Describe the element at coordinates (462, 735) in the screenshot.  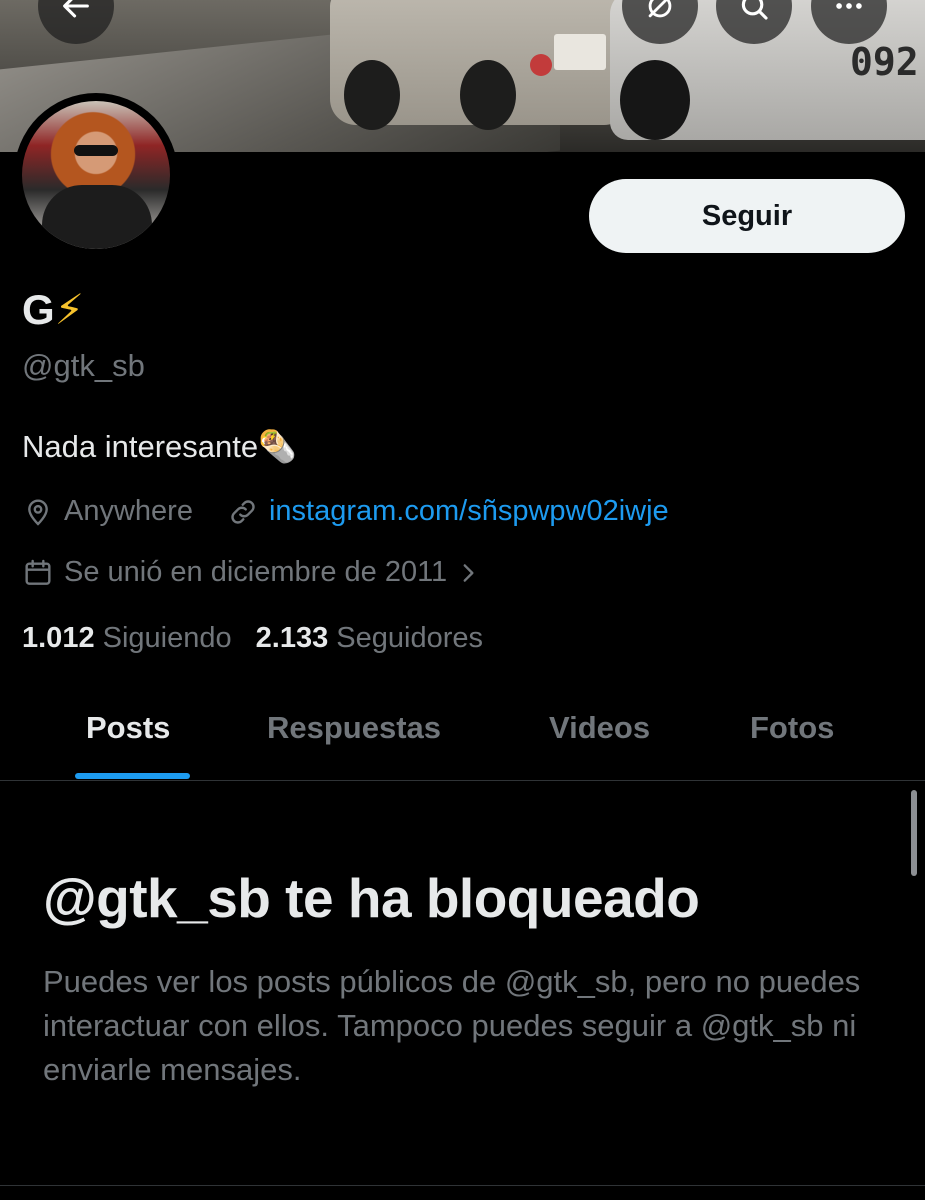
I see `profile-tabs: Posts Respuestas Videos Fotos` at that location.